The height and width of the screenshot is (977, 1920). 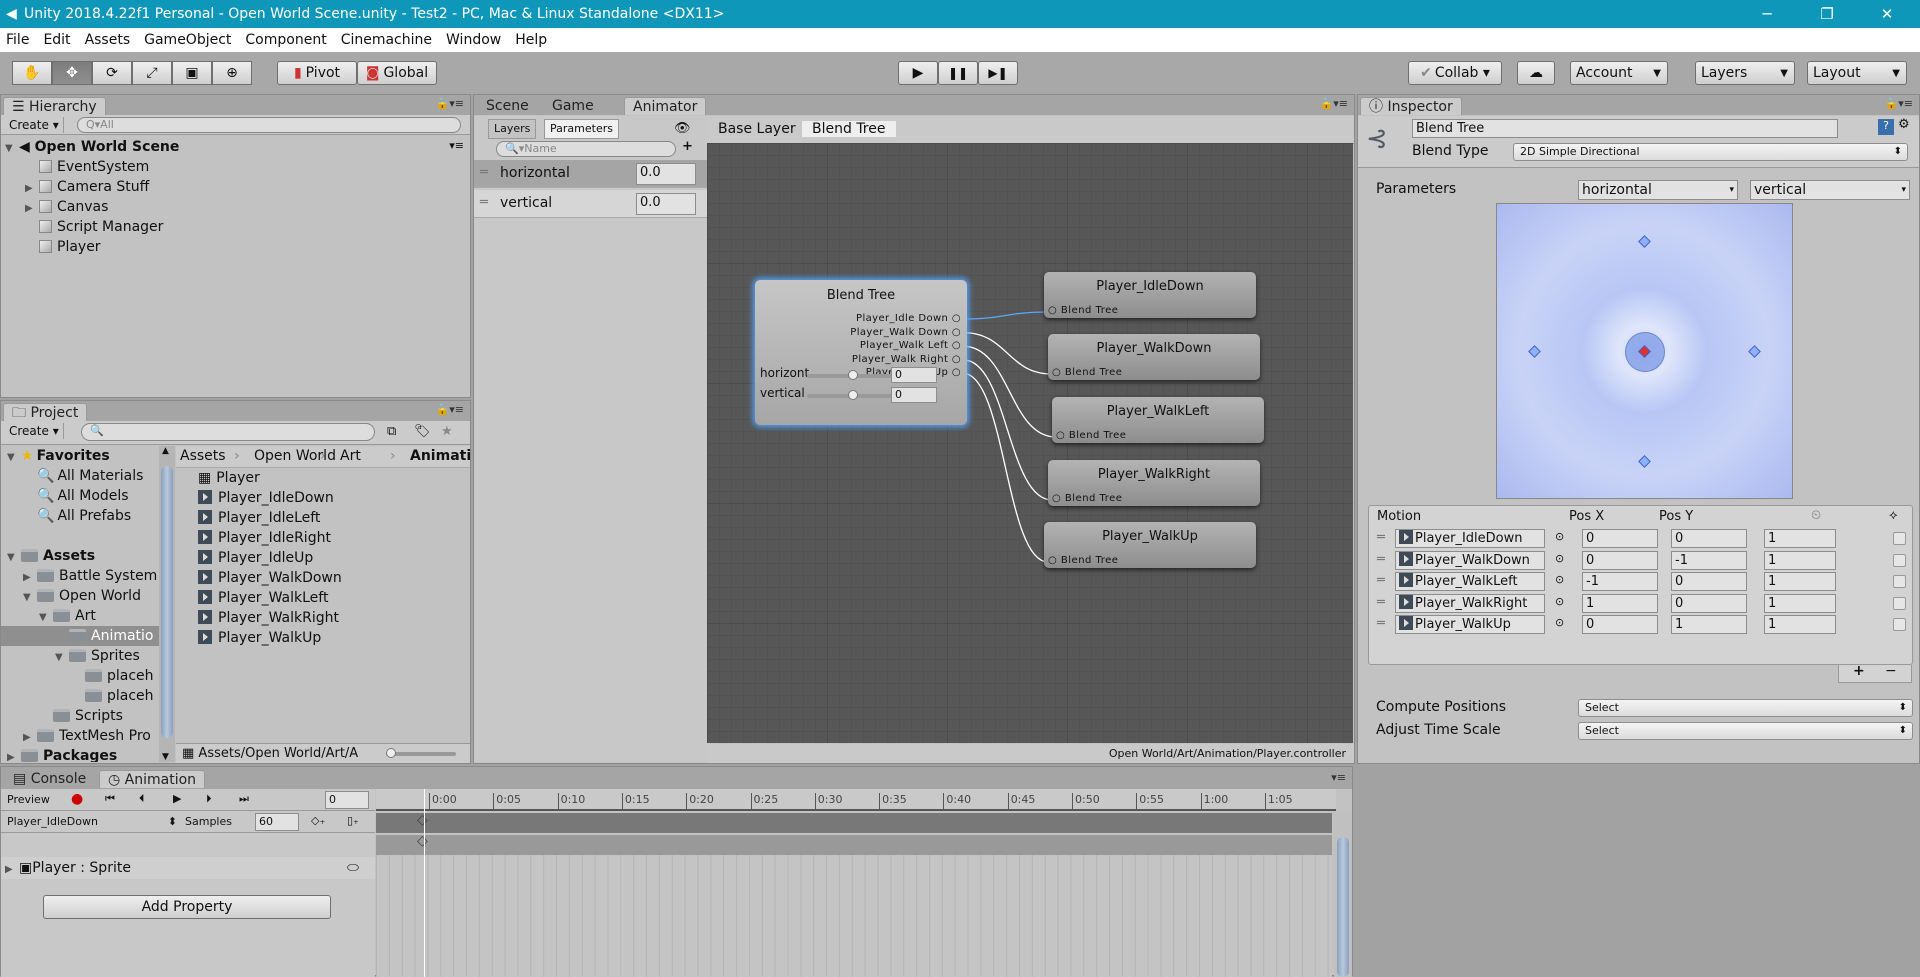 I want to click on motion-y-field: 0, so click(x=1709, y=603).